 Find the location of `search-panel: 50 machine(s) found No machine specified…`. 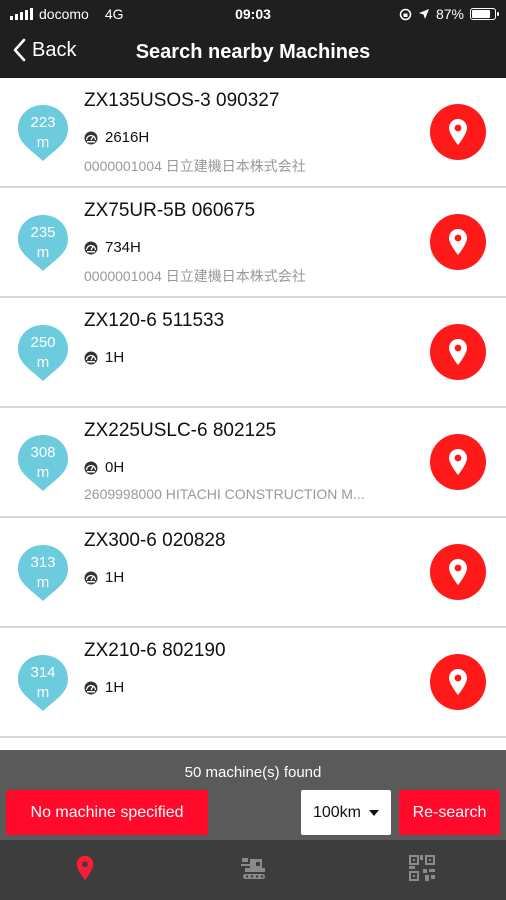

search-panel: 50 machine(s) found No machine specified… is located at coordinates (253, 795).